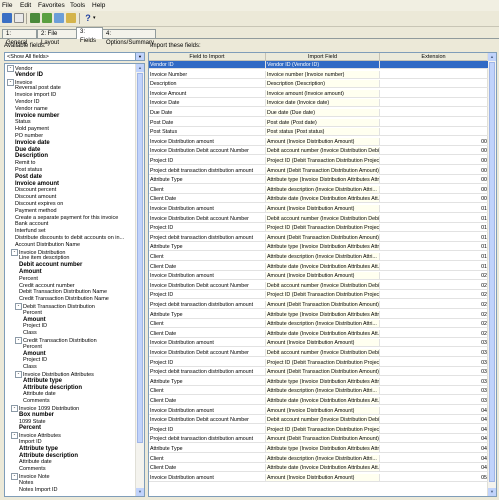 The width and height of the screenshot is (499, 500). Describe the element at coordinates (318, 113) in the screenshot. I see `table-row: Due Date Due date (Due date)` at that location.